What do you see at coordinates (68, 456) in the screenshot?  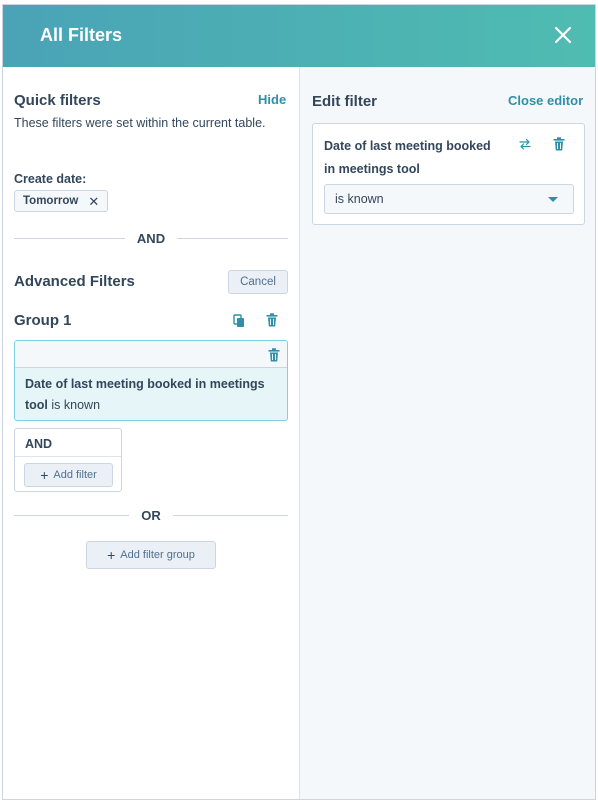 I see `and-group-separator` at bounding box center [68, 456].